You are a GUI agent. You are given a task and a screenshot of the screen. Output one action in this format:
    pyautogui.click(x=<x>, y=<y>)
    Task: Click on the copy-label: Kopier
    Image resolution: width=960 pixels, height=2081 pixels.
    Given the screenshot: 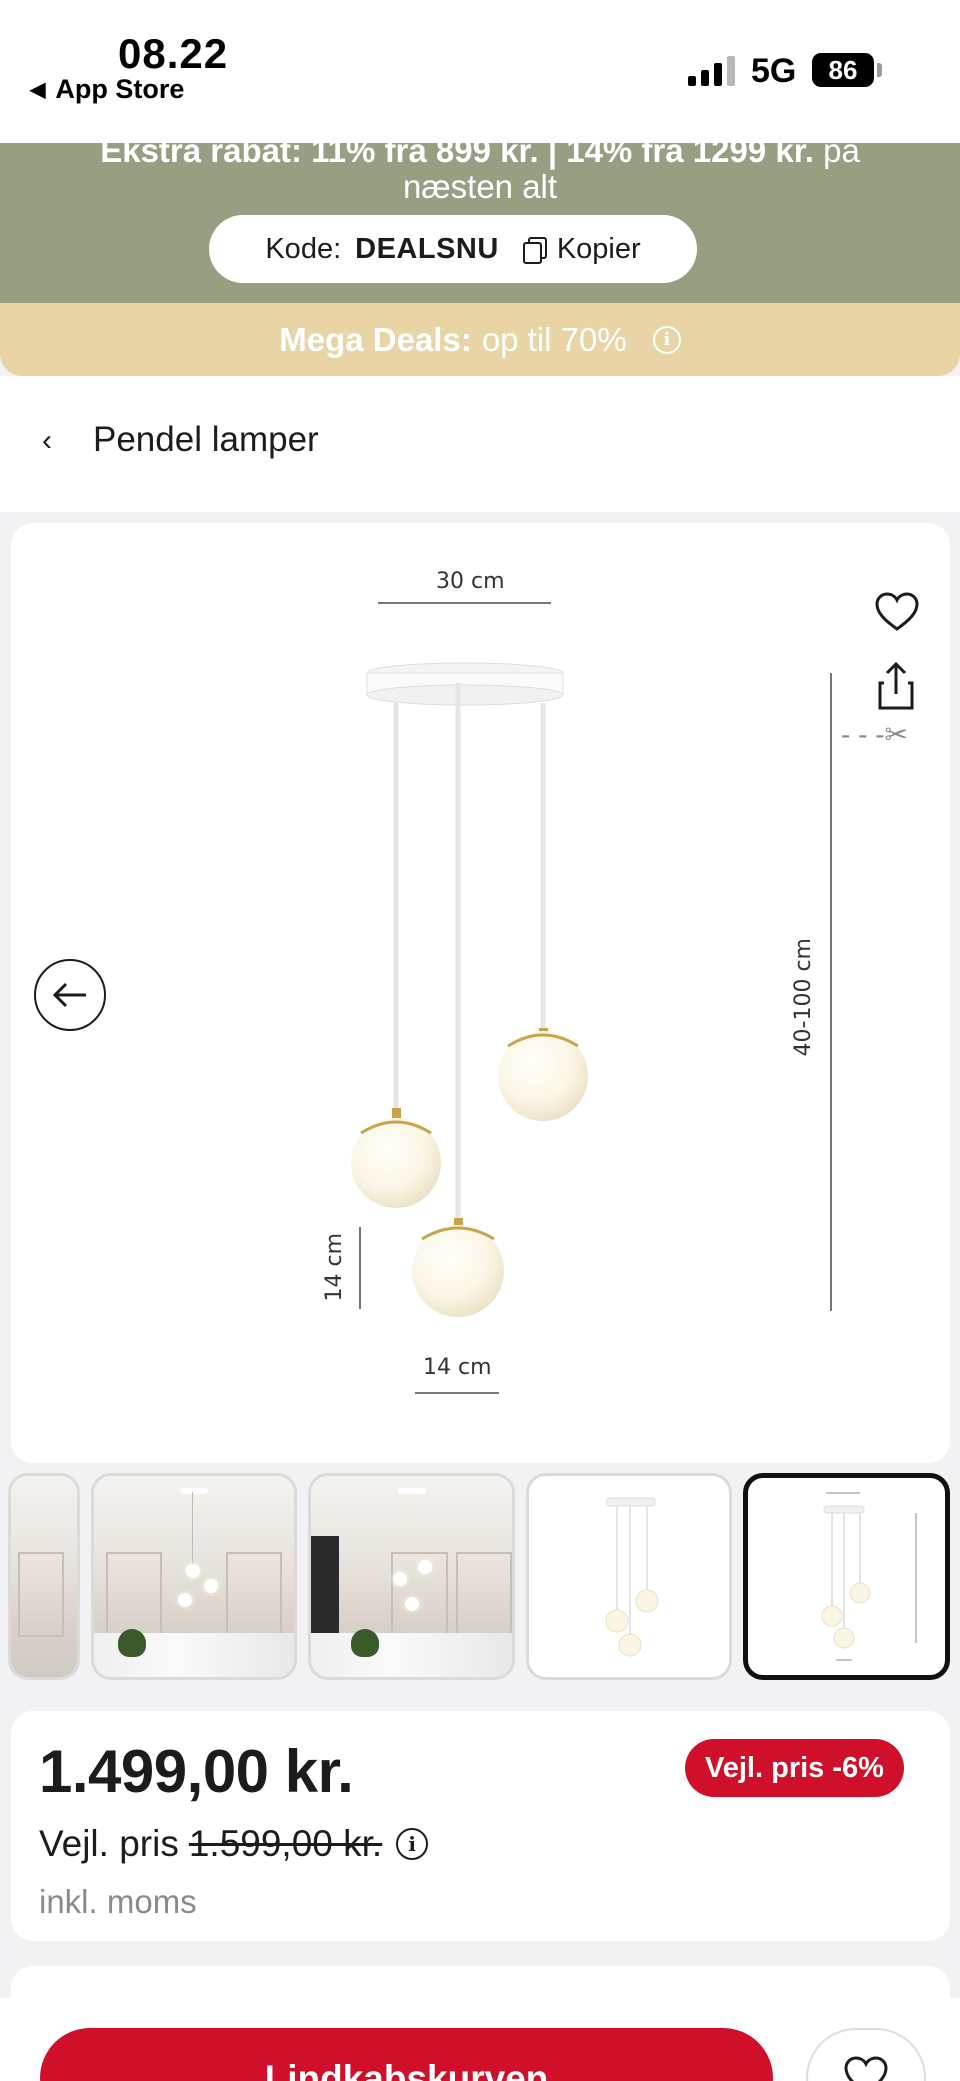 What is the action you would take?
    pyautogui.click(x=598, y=248)
    